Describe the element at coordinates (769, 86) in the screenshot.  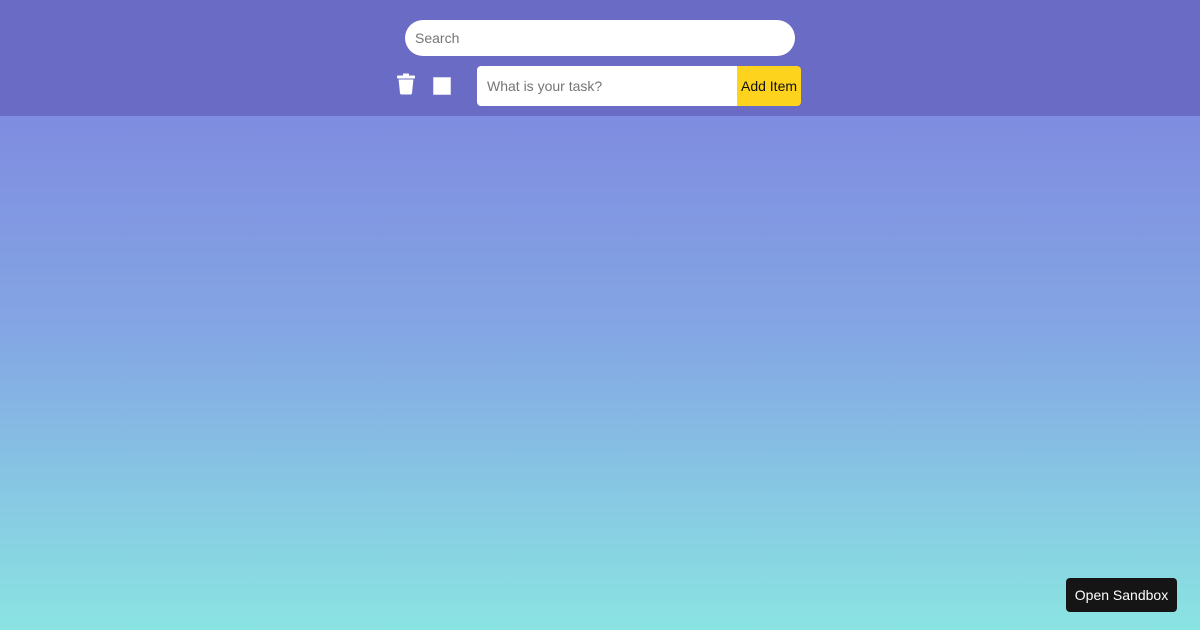
I see `add-item-button: Add Item` at that location.